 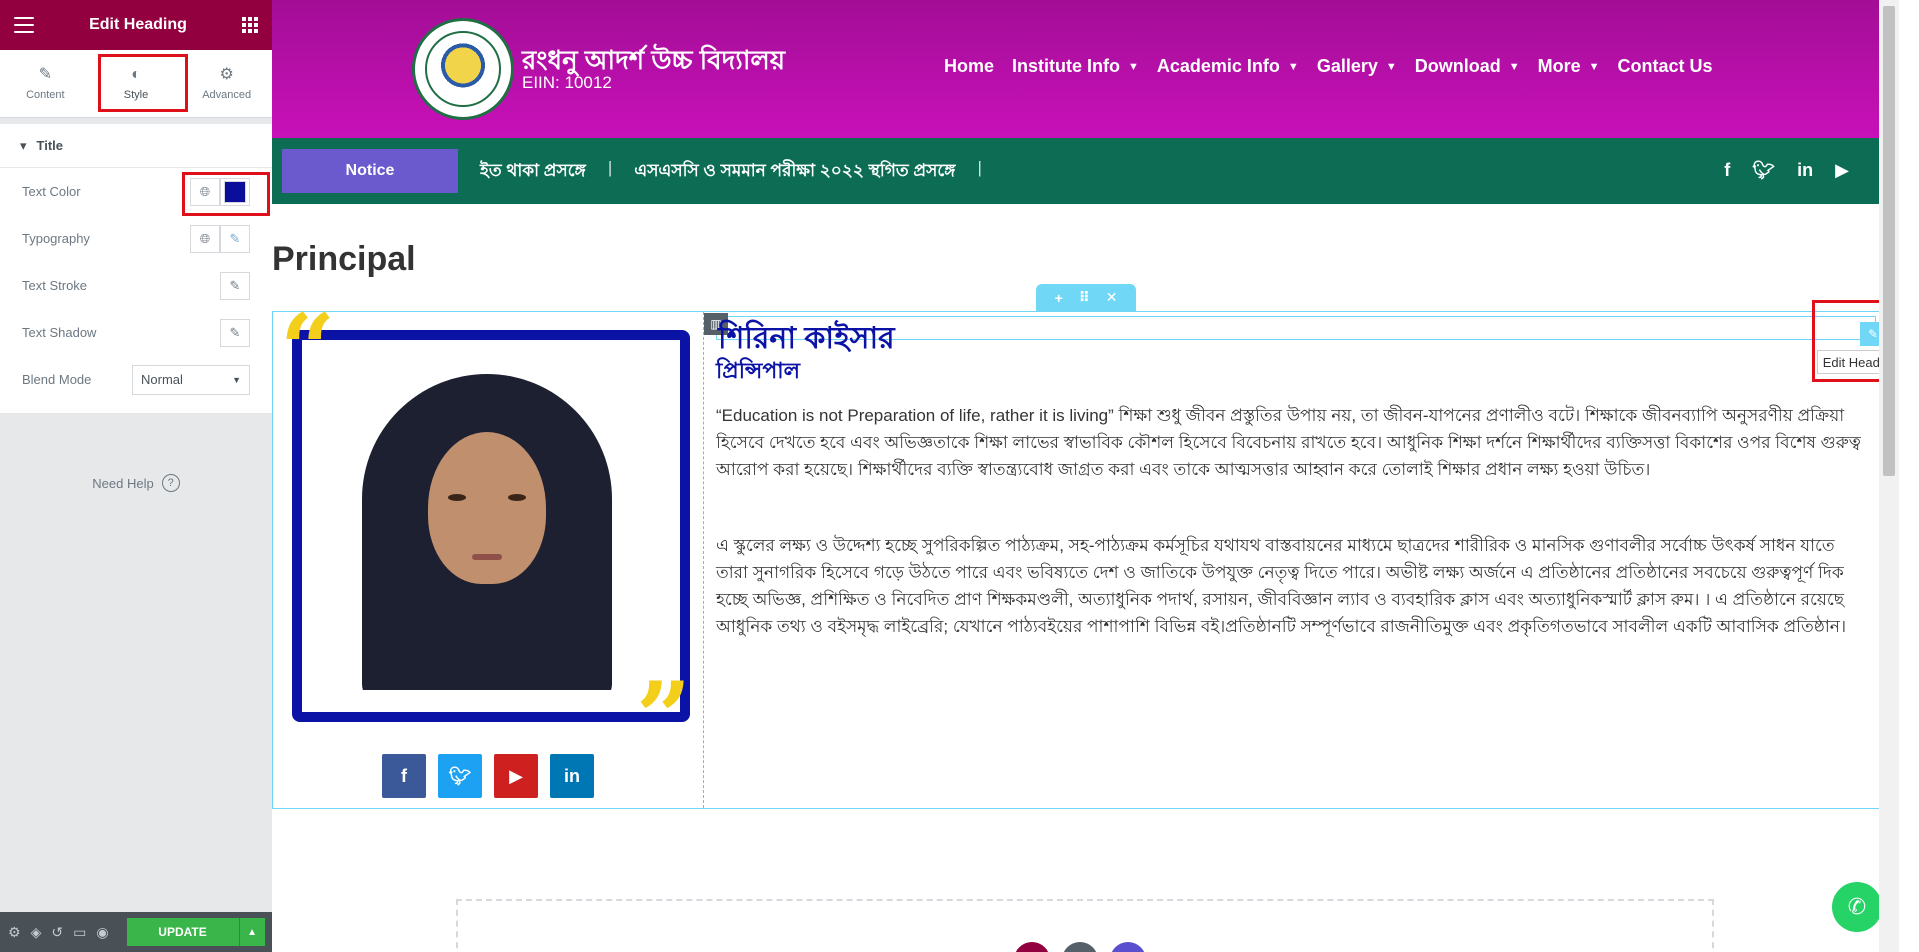 I want to click on principal-designation: প্রিন্সিপাল, so click(x=758, y=372).